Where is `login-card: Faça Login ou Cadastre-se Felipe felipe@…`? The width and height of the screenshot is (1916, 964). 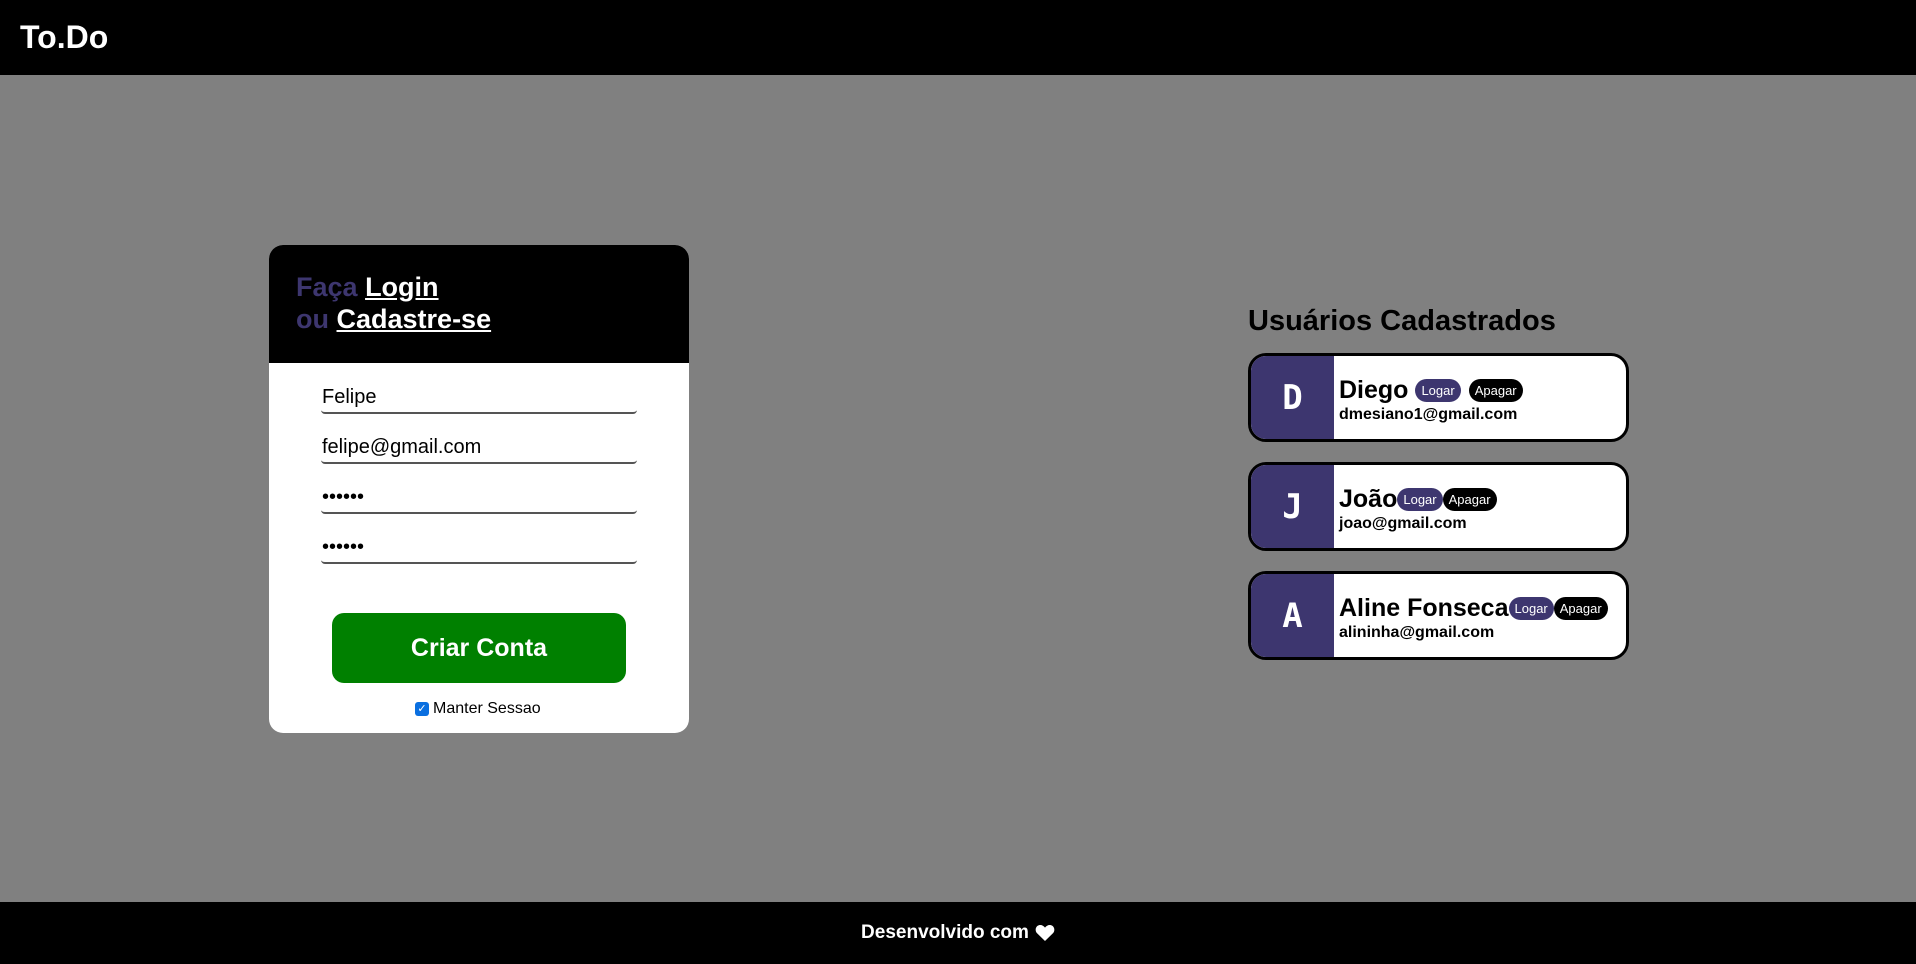
login-card: Faça Login ou Cadastre-se Felipe felipe@… is located at coordinates (479, 489).